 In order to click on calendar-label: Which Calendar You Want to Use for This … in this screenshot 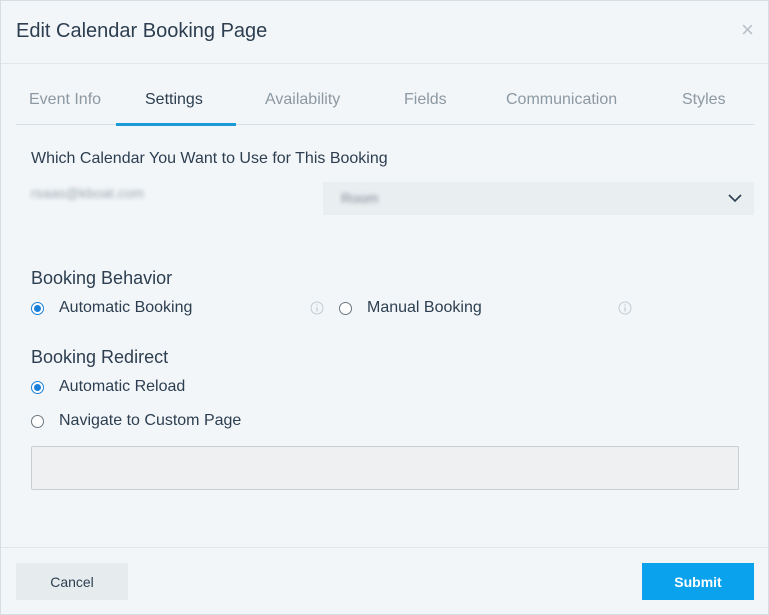, I will do `click(209, 158)`.